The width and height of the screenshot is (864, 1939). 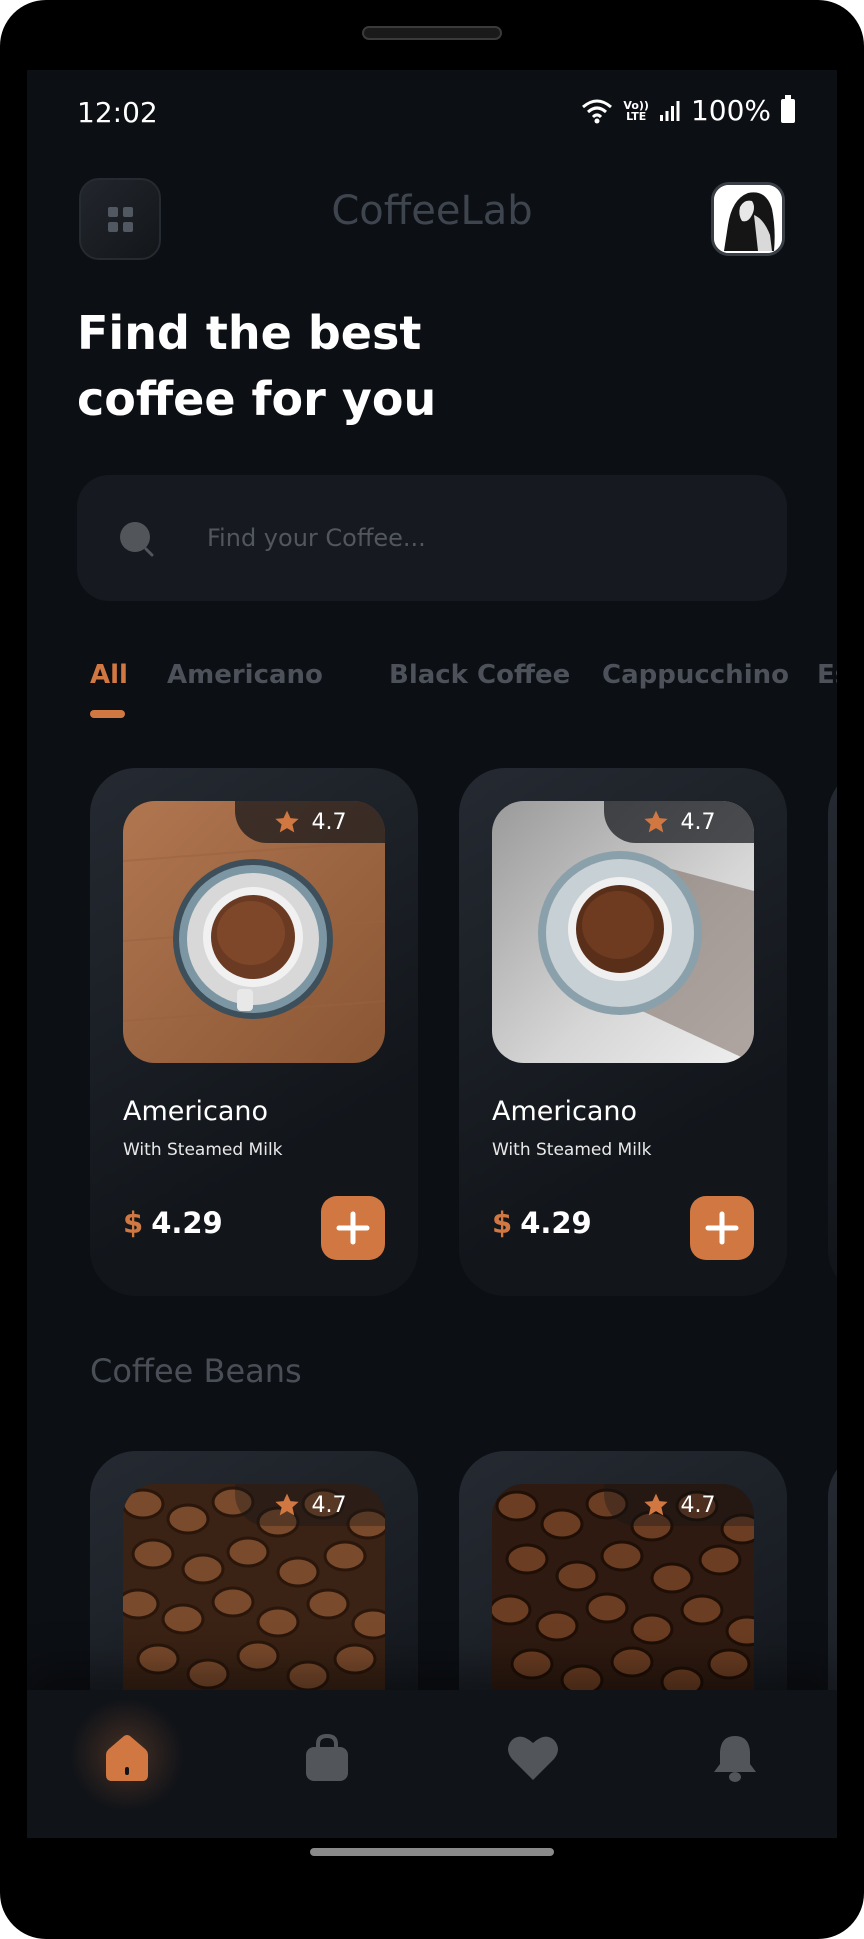 I want to click on section-title: Coffee Beans, so click(x=196, y=1371).